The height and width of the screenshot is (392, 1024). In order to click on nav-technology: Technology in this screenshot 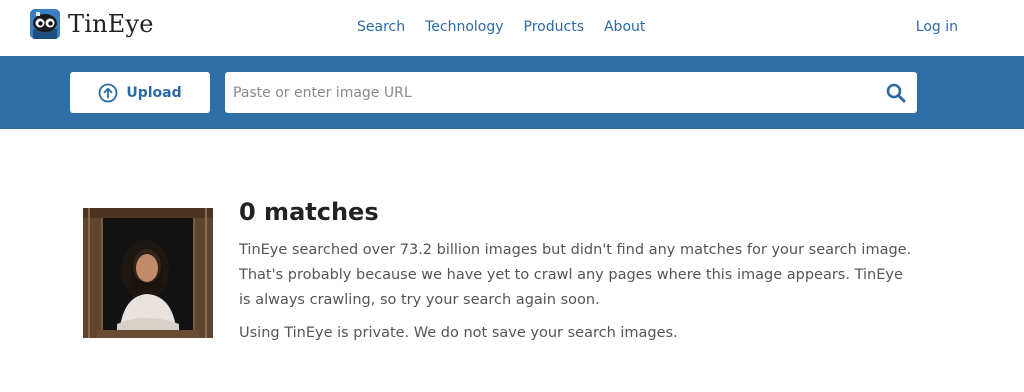, I will do `click(464, 27)`.